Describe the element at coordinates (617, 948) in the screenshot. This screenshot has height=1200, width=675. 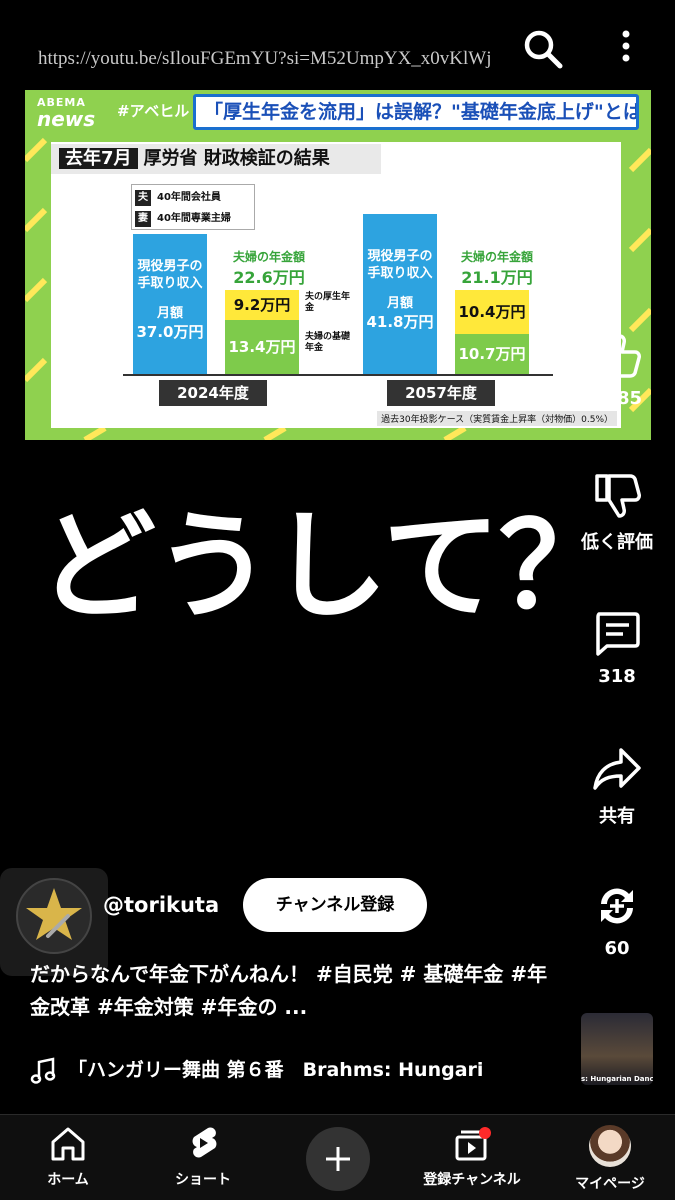
I see `remix-count: 60` at that location.